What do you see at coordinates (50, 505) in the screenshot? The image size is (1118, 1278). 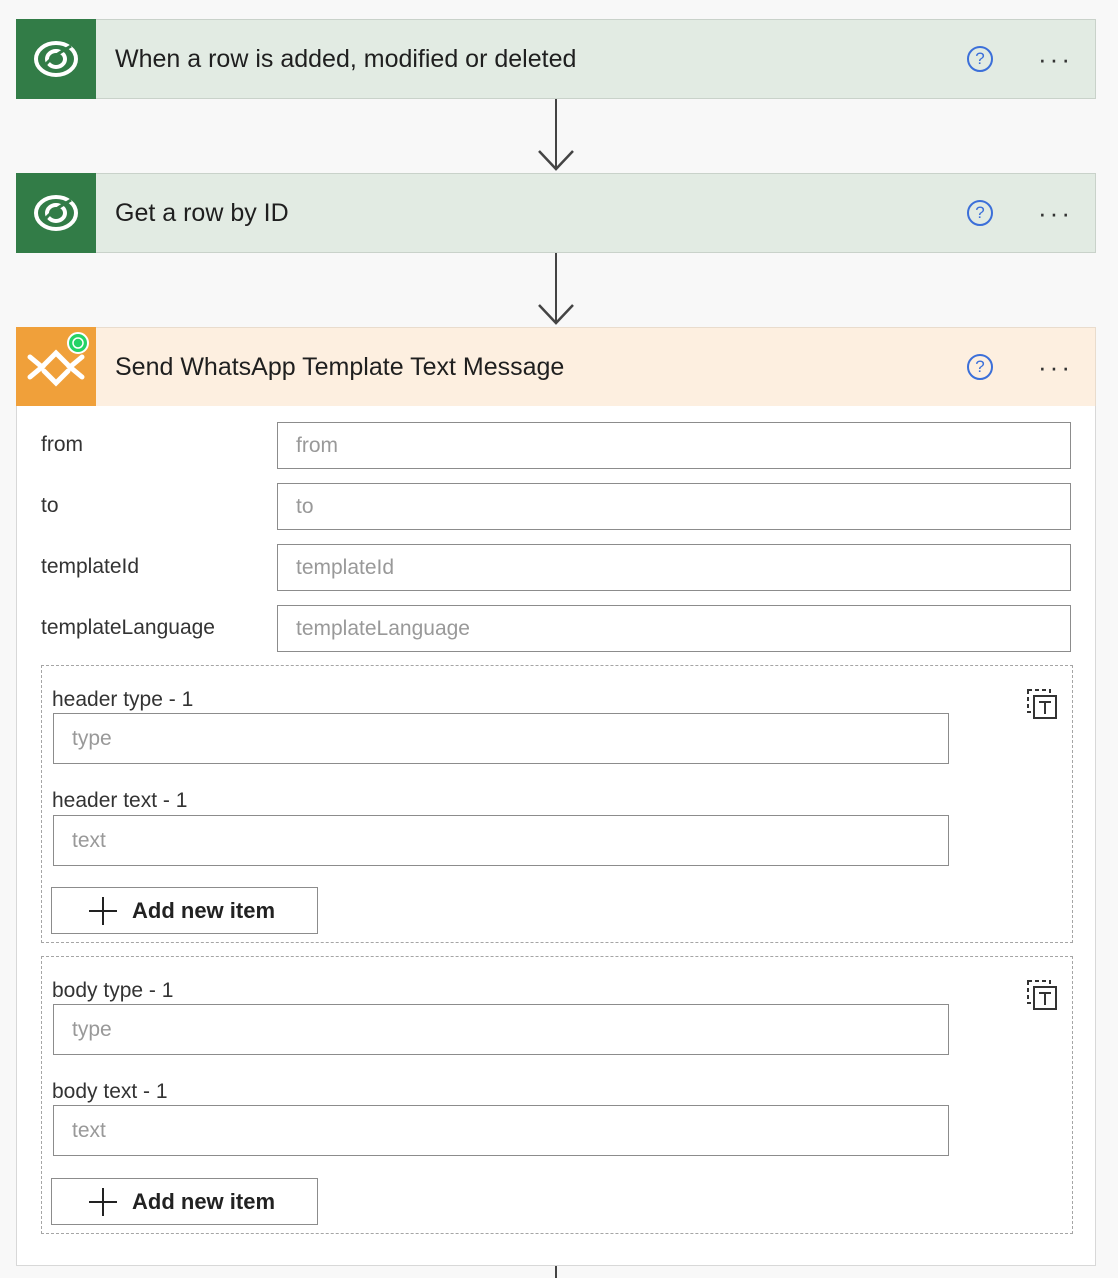 I see `field-label-to: to` at bounding box center [50, 505].